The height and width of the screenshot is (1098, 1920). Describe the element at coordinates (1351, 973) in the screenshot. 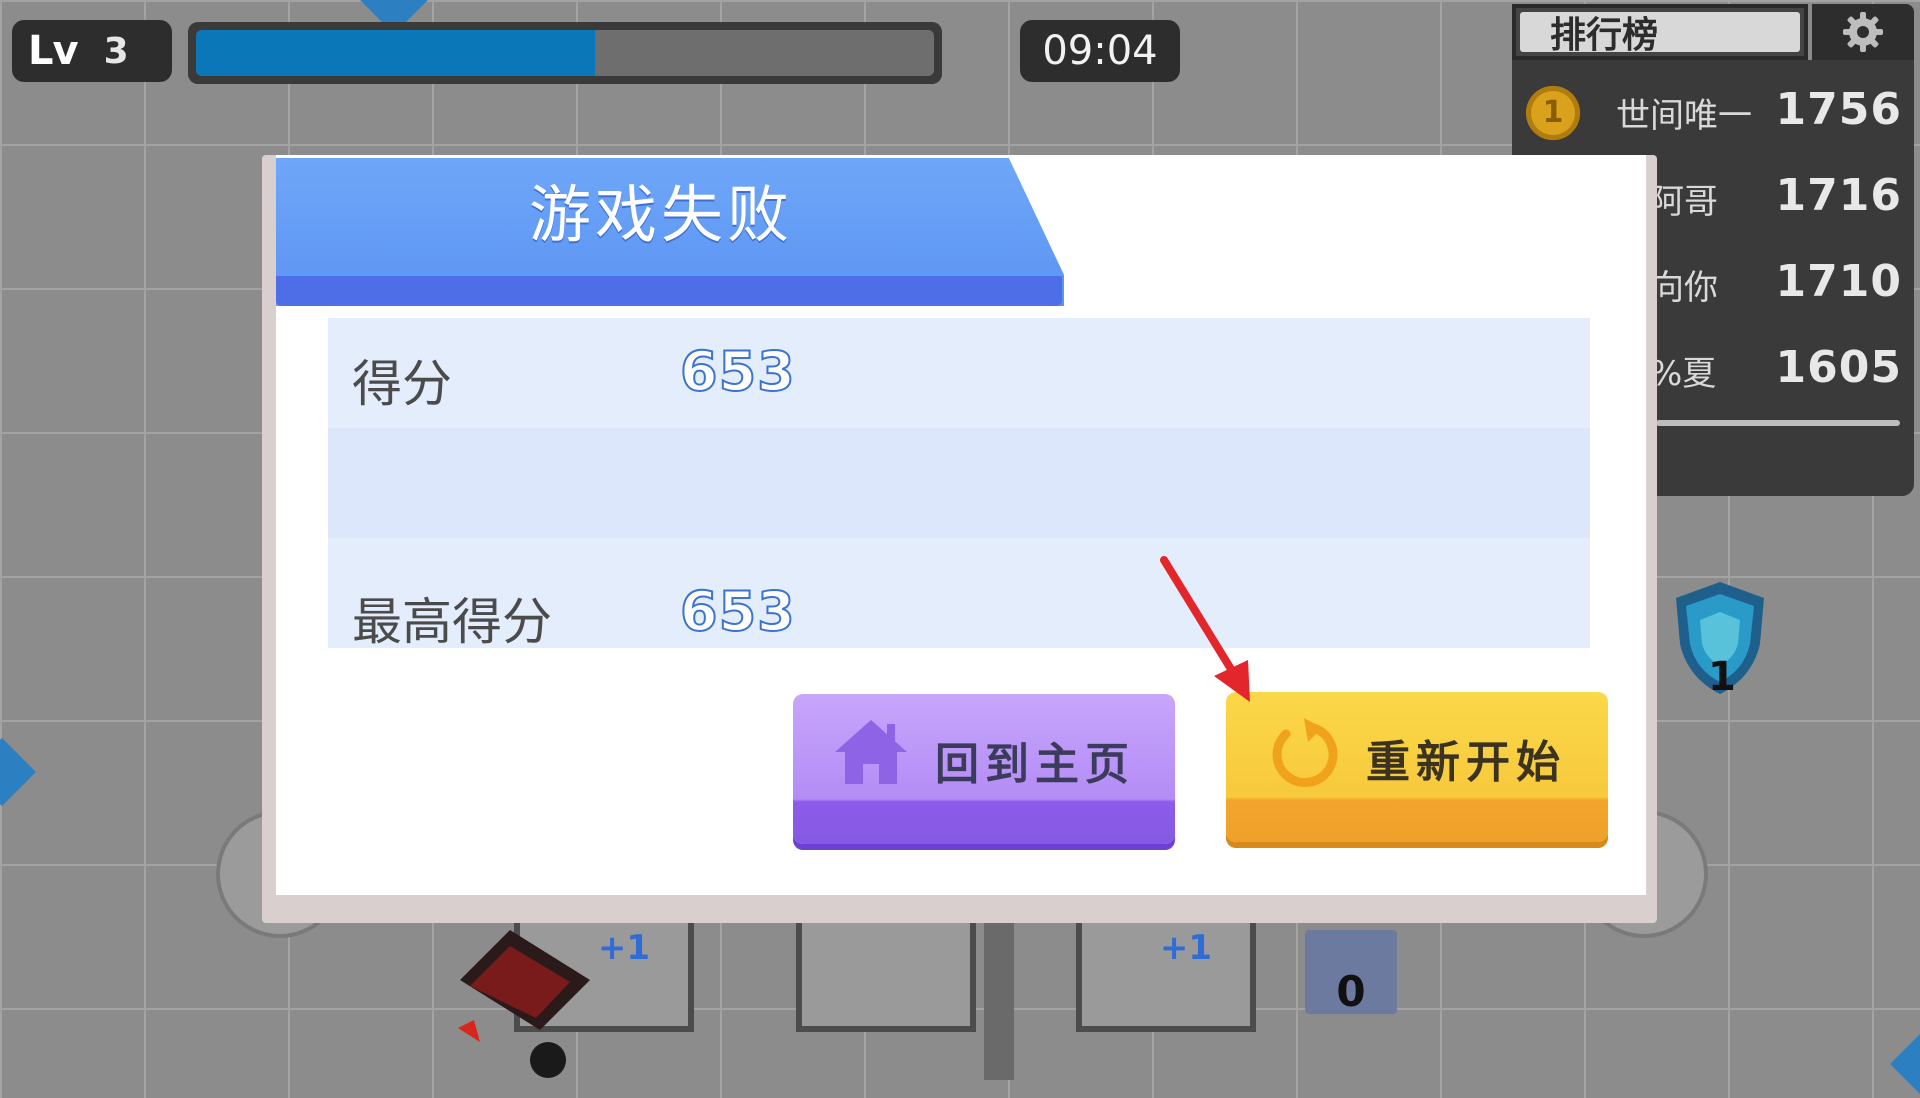

I see `item-counter: 0` at that location.